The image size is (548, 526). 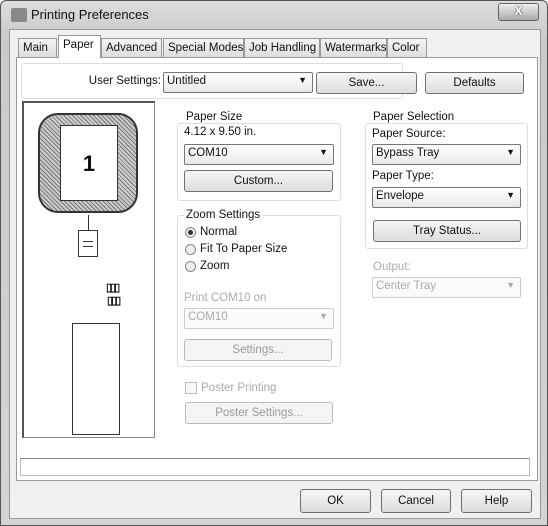 I want to click on fit-to-paper-size-radio, so click(x=190, y=249).